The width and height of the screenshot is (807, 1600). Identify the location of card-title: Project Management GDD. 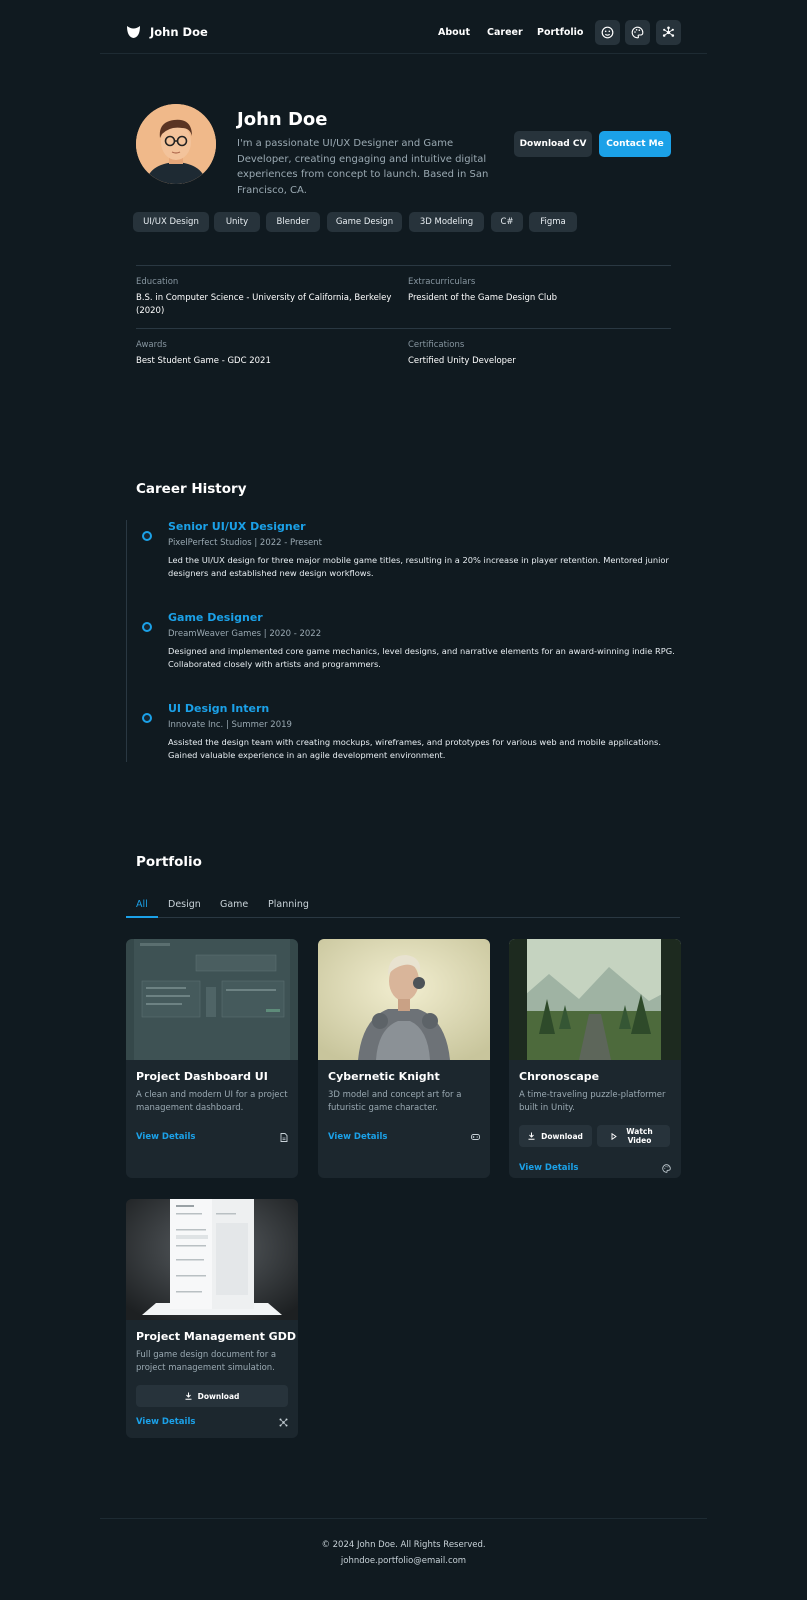
(216, 1336).